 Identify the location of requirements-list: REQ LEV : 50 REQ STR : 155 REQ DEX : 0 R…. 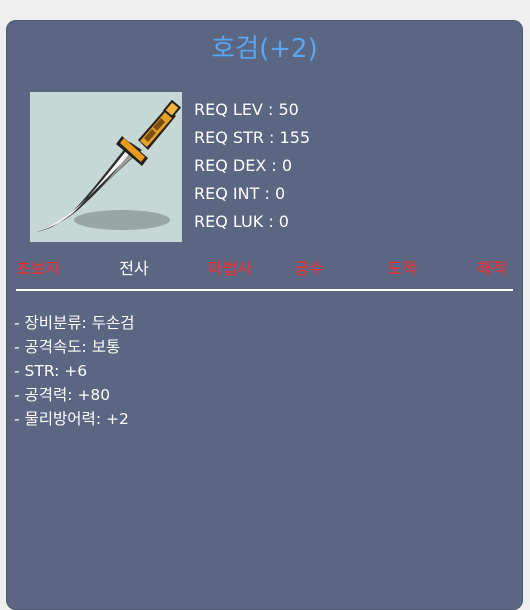
(252, 166).